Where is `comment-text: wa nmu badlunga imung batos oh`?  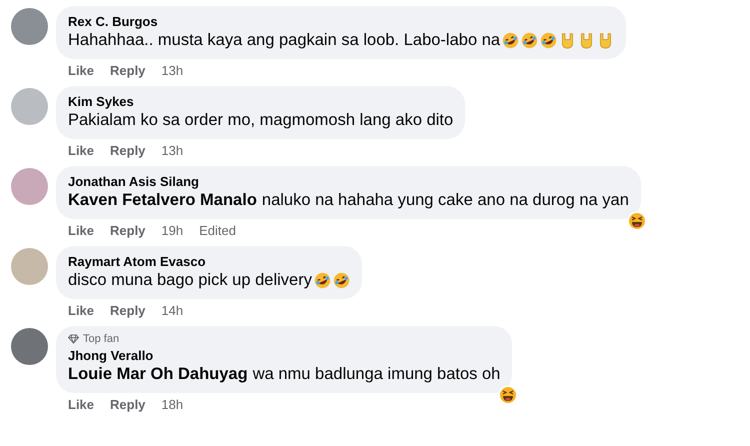
comment-text: wa nmu badlunga imung batos oh is located at coordinates (376, 374).